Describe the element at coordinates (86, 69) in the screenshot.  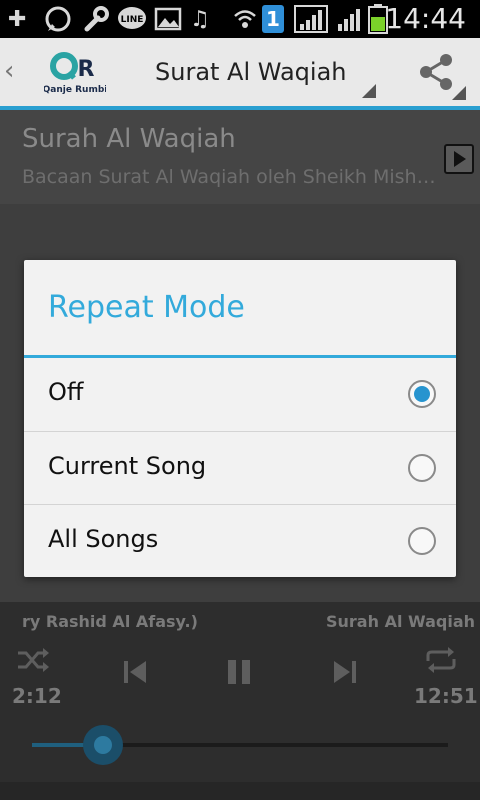
I see `svg-text: R` at that location.